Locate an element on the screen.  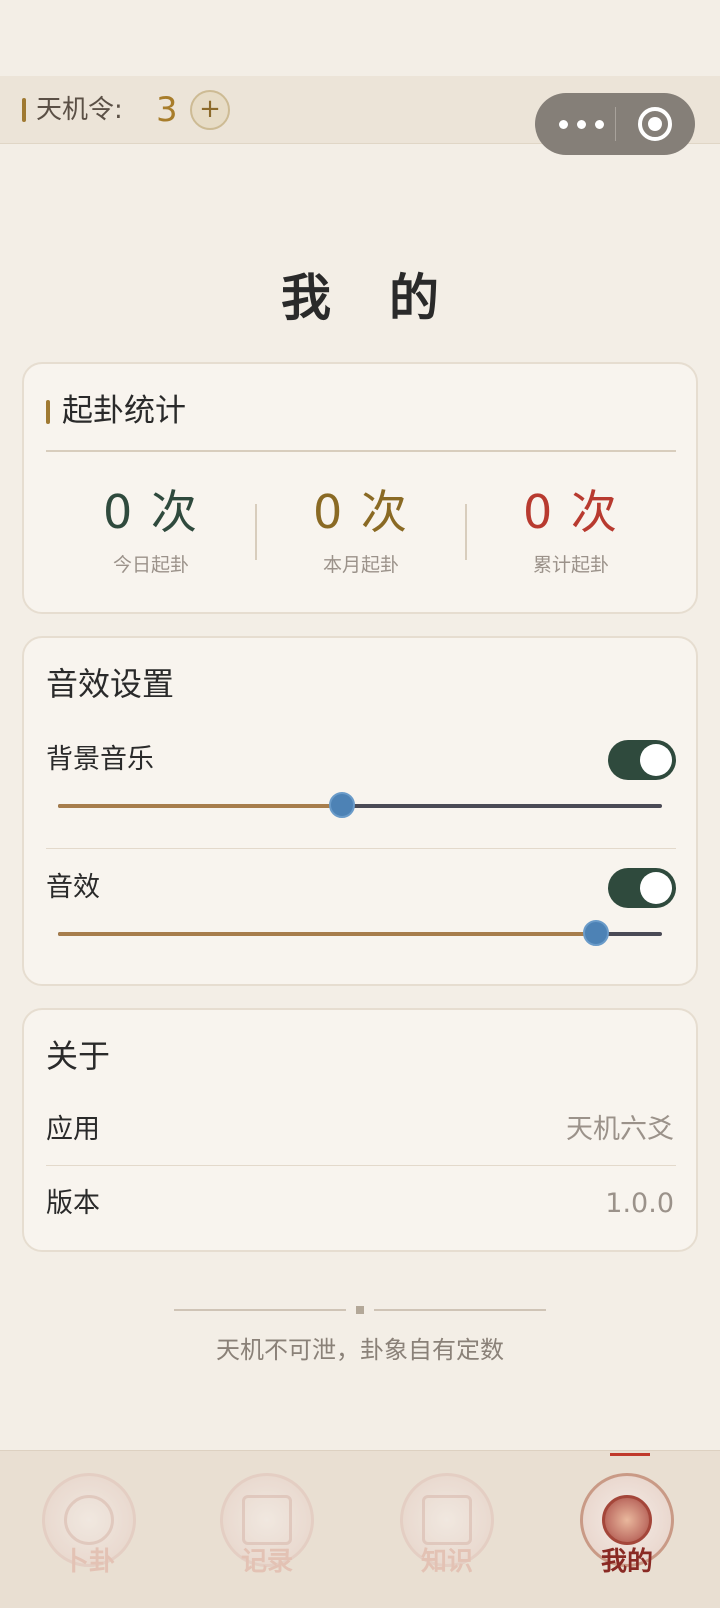
about-version-label: 版本 is located at coordinates (73, 1203).